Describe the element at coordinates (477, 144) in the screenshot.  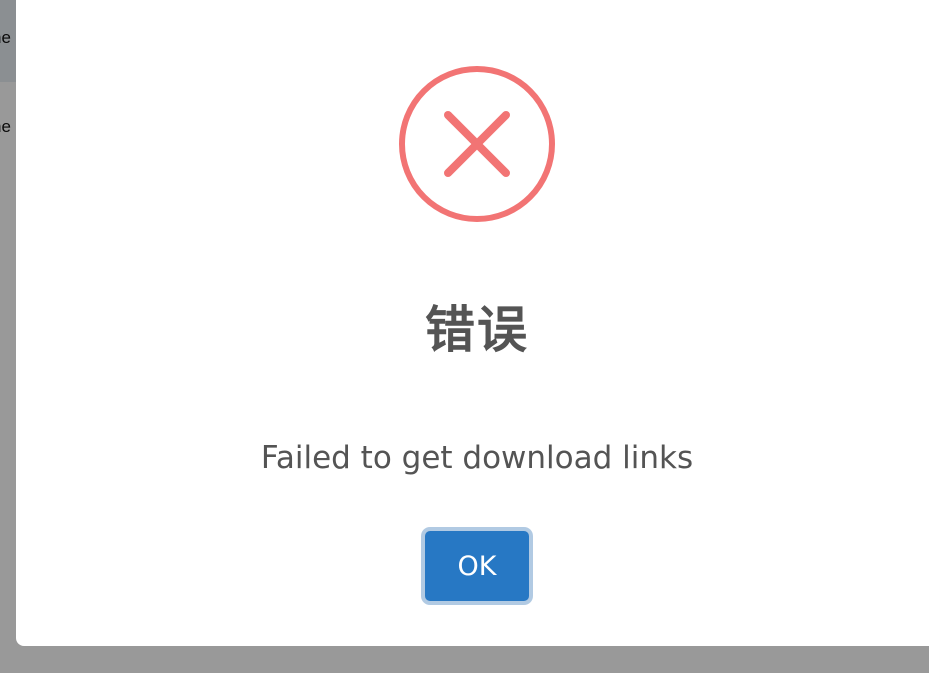
I see `error-x-circle-icon` at that location.